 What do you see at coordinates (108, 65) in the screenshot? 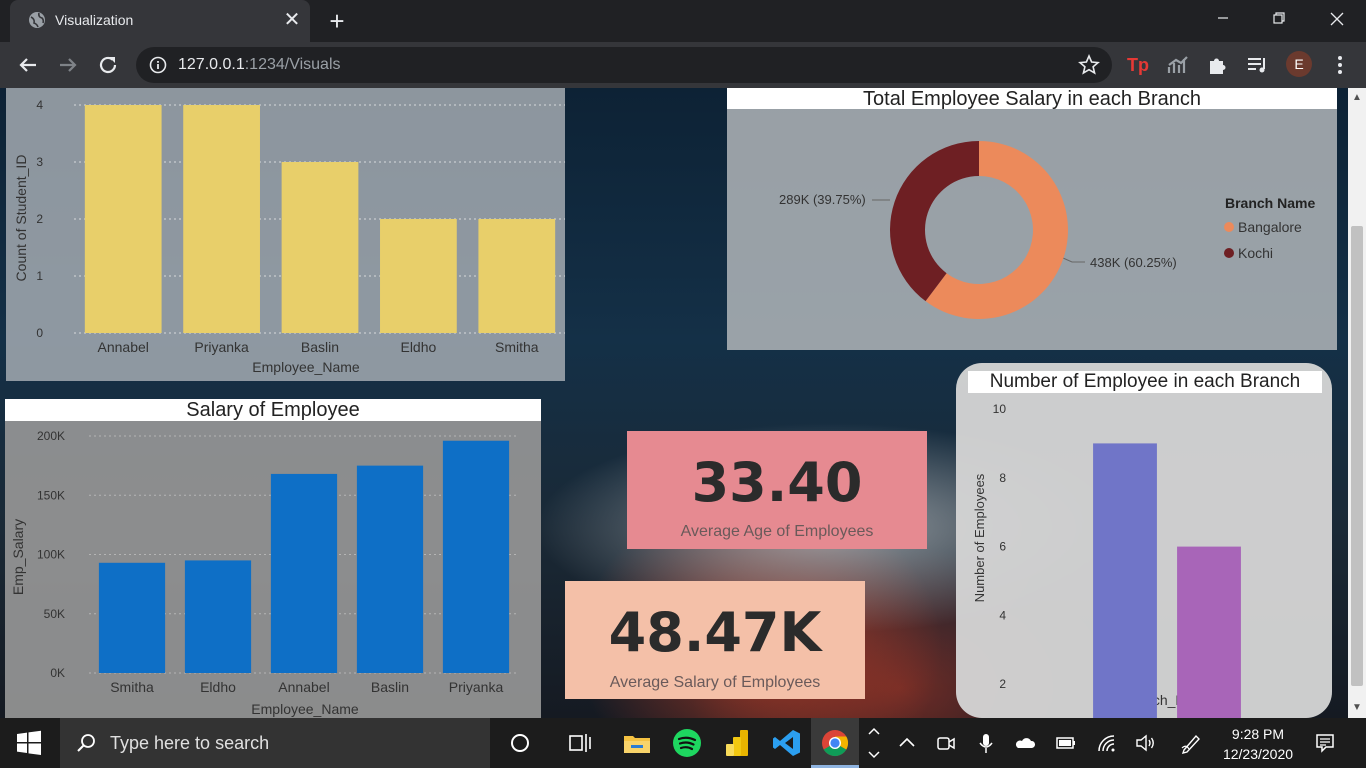
I see `reload-icon` at bounding box center [108, 65].